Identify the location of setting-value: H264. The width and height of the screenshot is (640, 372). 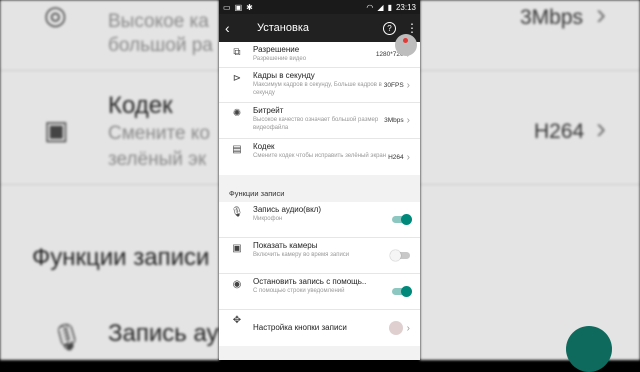
(396, 157).